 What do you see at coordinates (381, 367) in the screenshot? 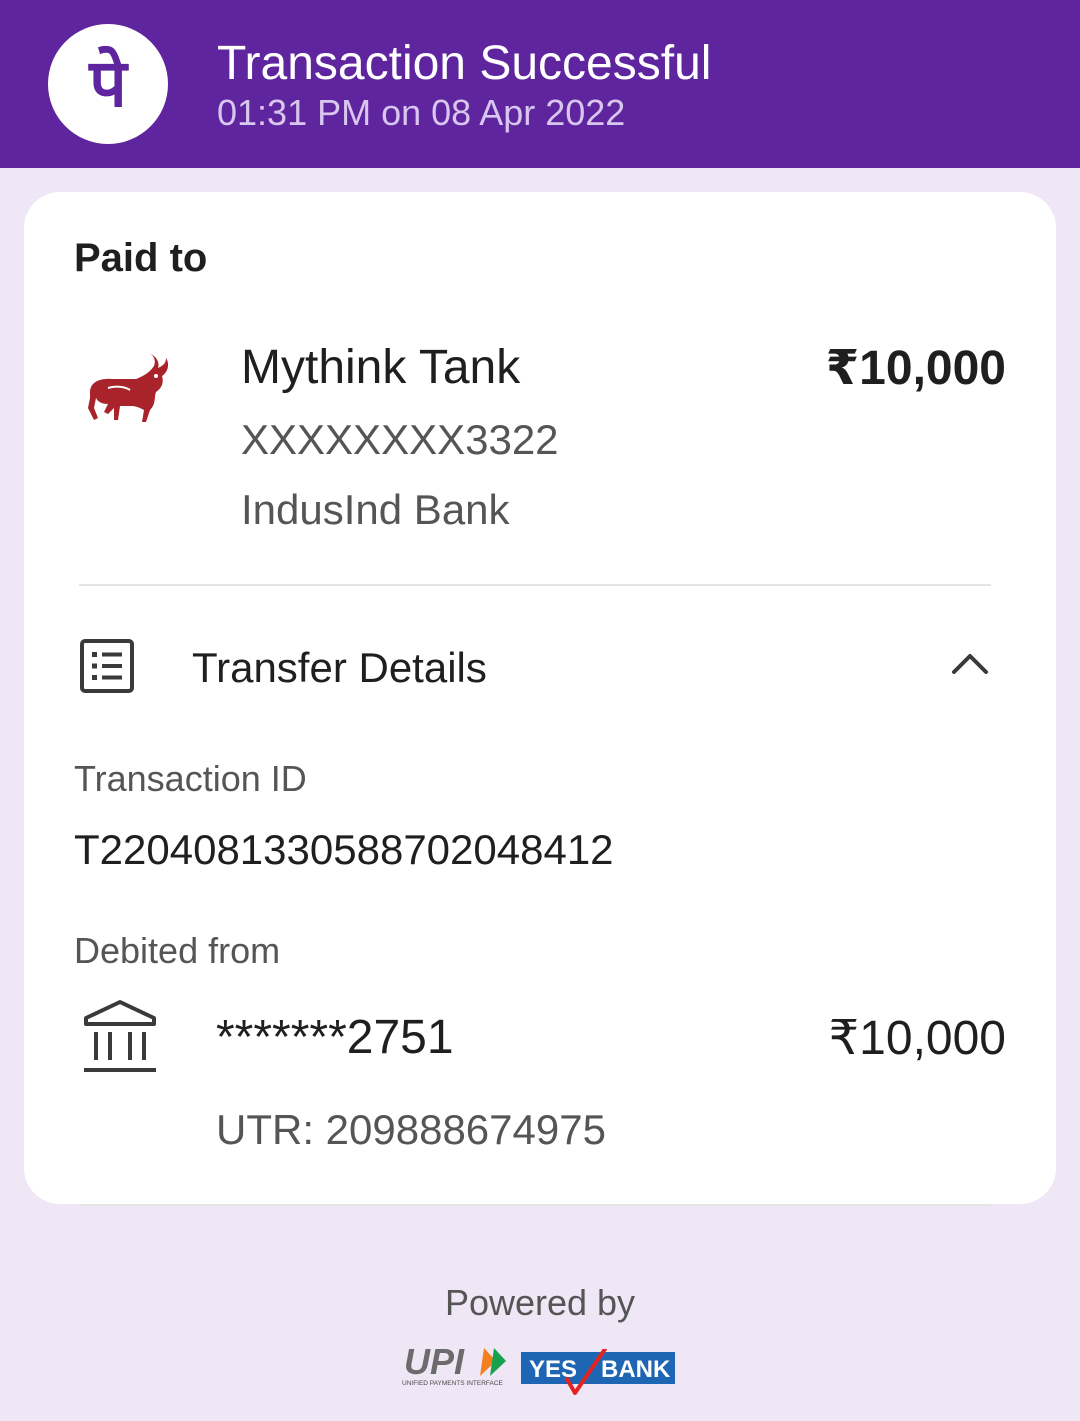
I see `payee-name: Mythink Tank` at bounding box center [381, 367].